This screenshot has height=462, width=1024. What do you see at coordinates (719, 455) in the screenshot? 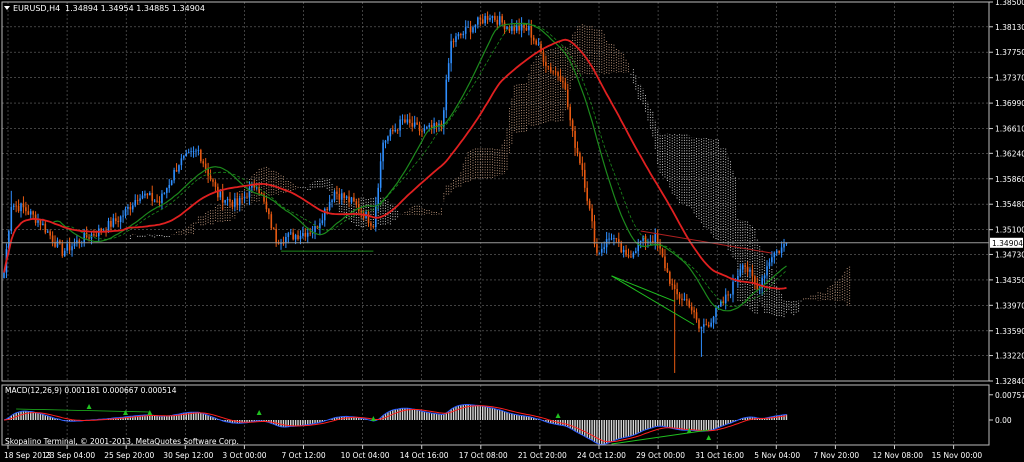
I see `time-tick-label: 31 Oct 16:00` at bounding box center [719, 455].